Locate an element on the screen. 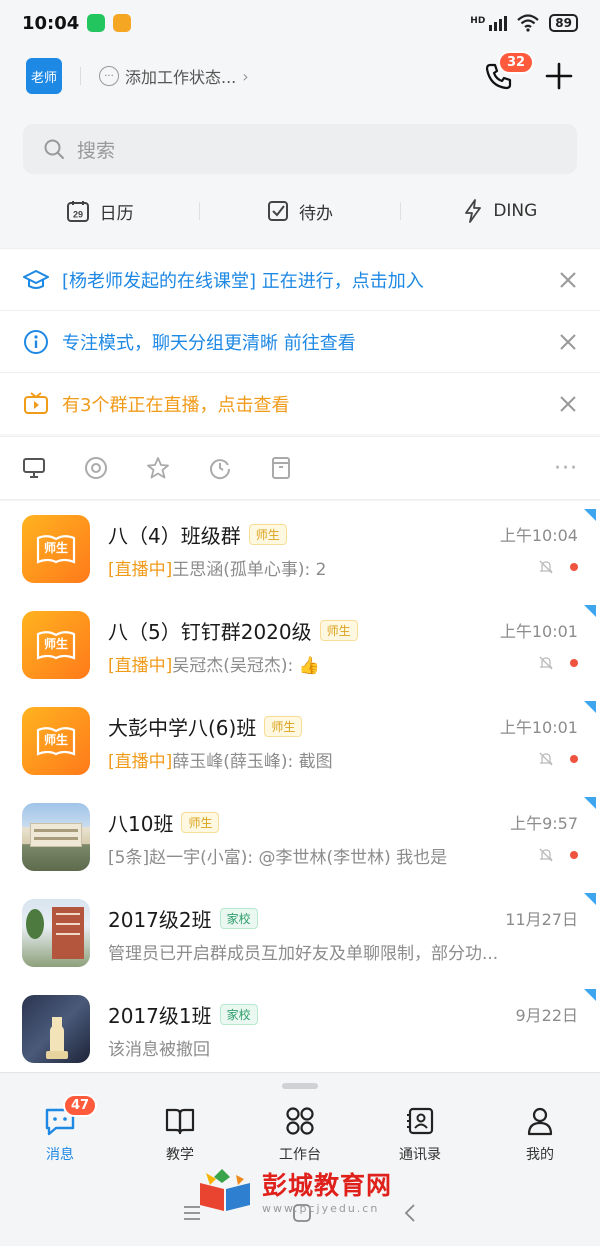 The image size is (600, 1246). todo-tab: 待办 is located at coordinates (299, 211).